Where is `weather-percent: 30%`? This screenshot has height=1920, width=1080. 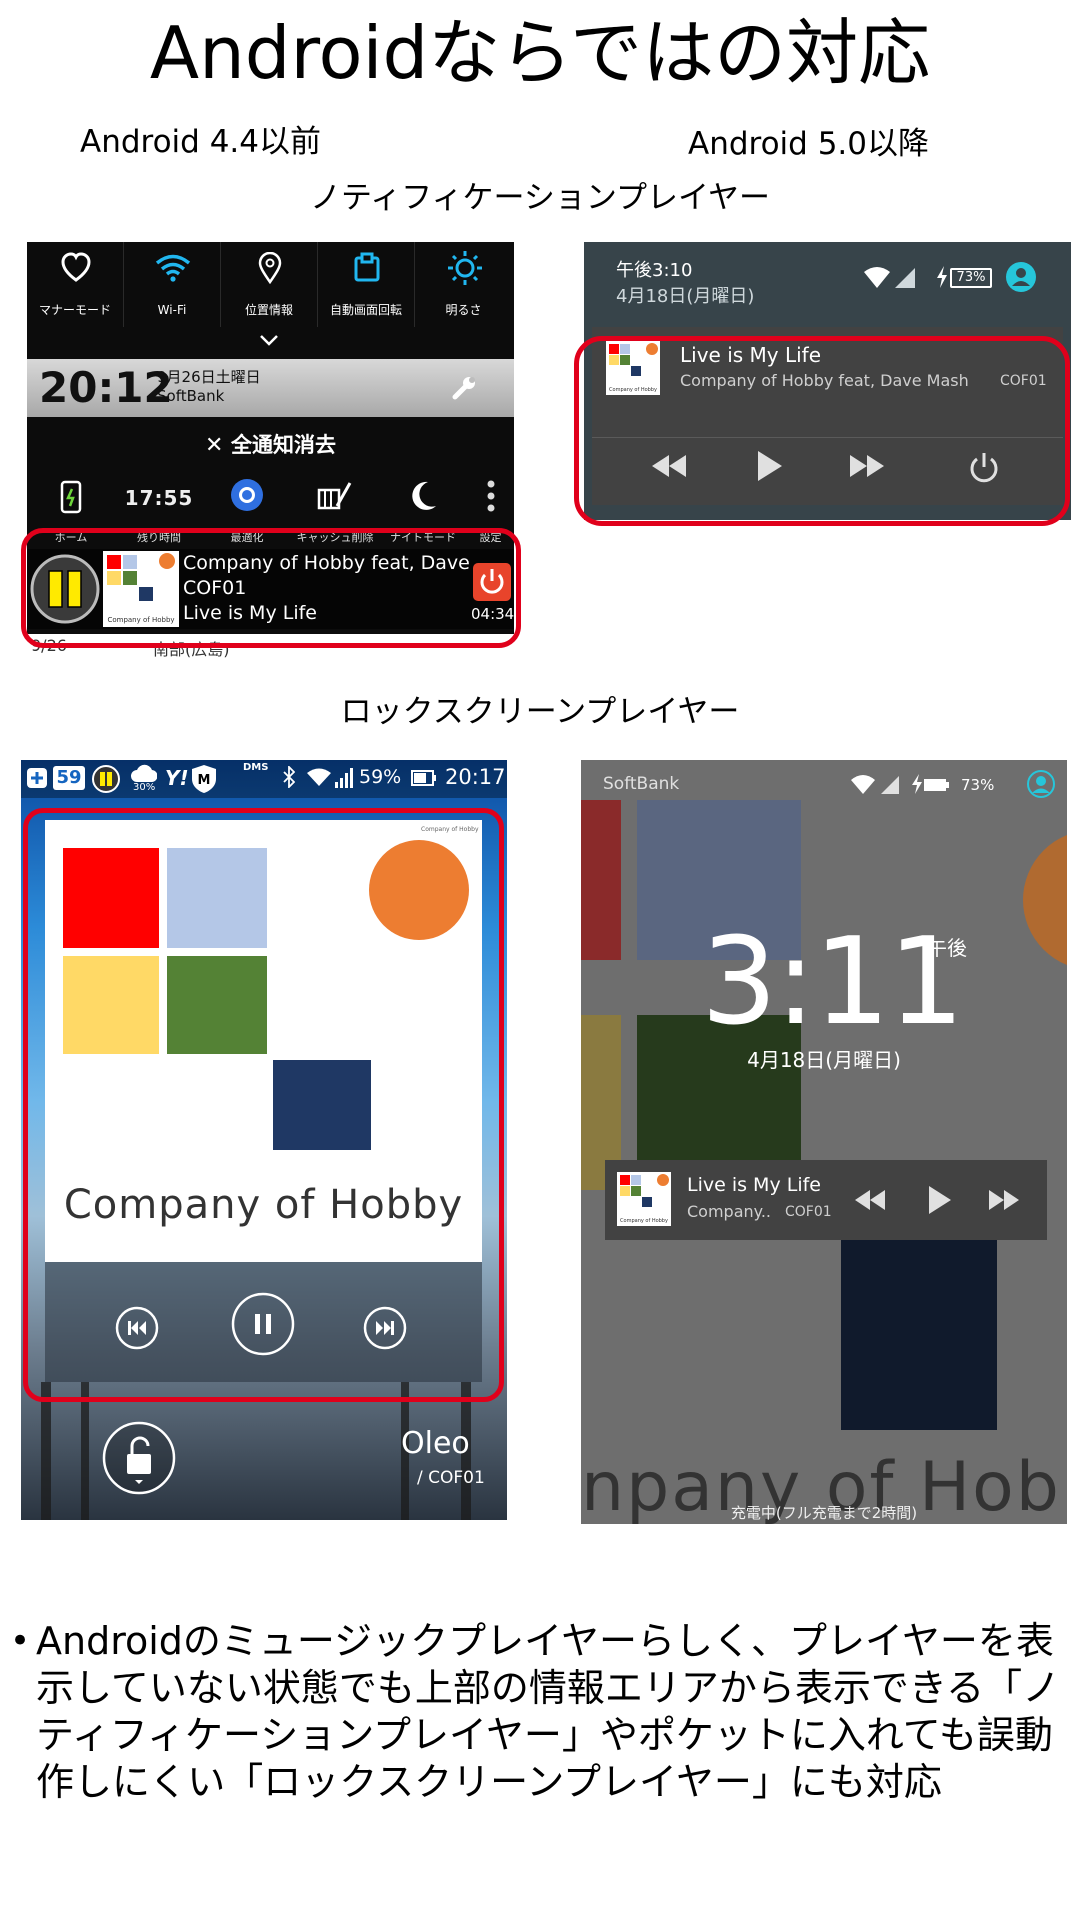
weather-percent: 30% is located at coordinates (144, 787).